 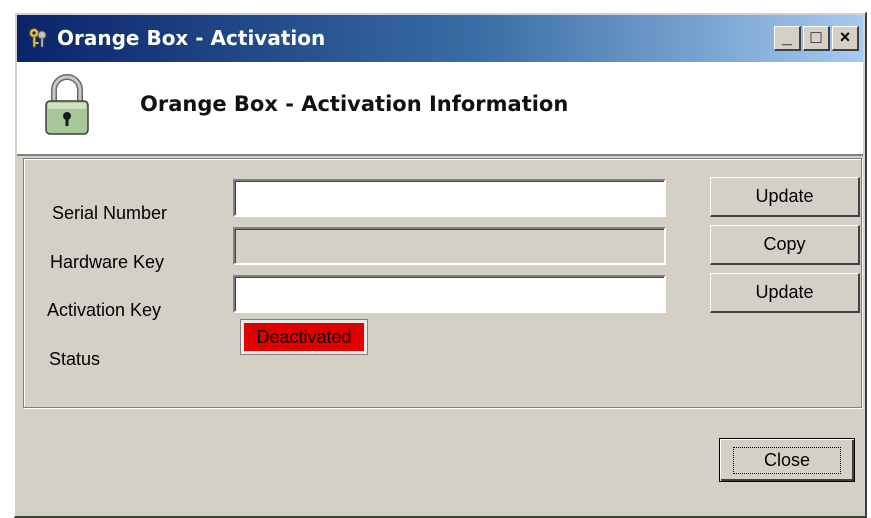 What do you see at coordinates (785, 245) in the screenshot?
I see `copy-button: Copy` at bounding box center [785, 245].